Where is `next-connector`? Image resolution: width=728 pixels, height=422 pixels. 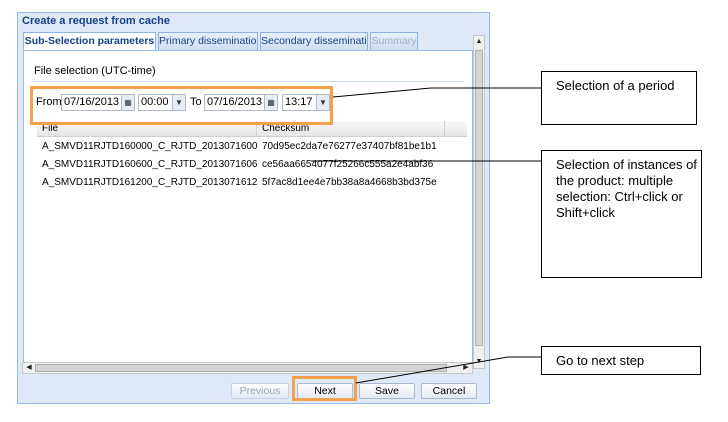 next-connector is located at coordinates (432, 370).